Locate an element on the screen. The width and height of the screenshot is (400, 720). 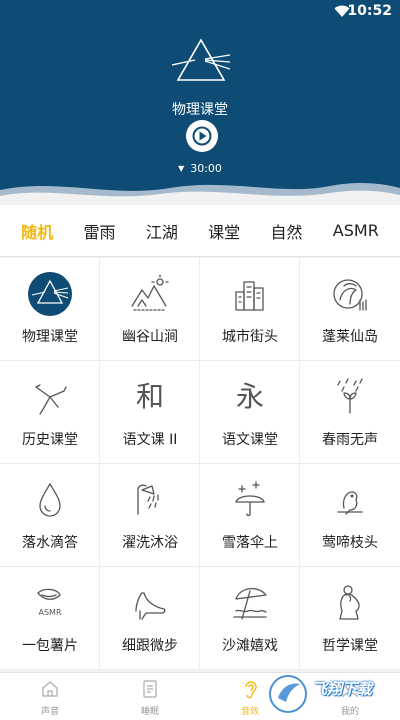
sound-item: ASMR 一包薯片 is located at coordinates (50, 618).